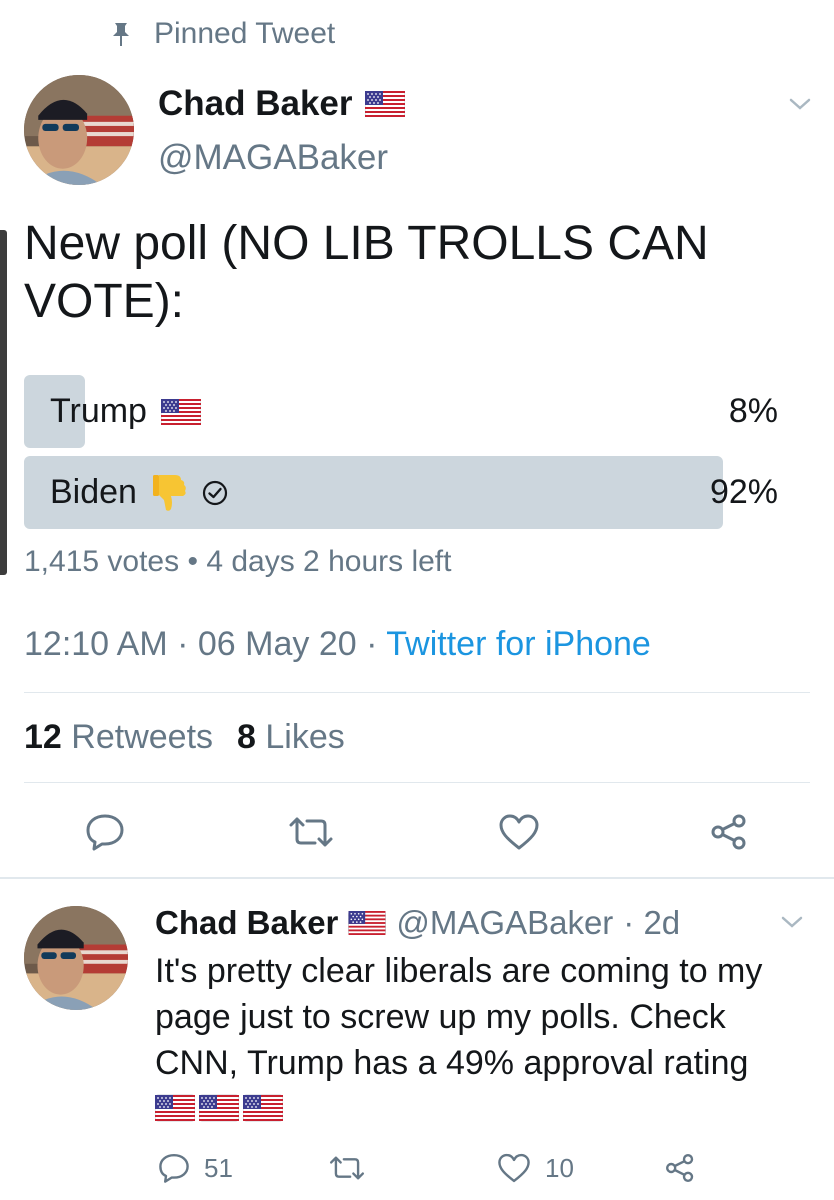  Describe the element at coordinates (452, 1063) in the screenshot. I see `reply-text-line: CNN, Trump has a 49% approval rating` at that location.